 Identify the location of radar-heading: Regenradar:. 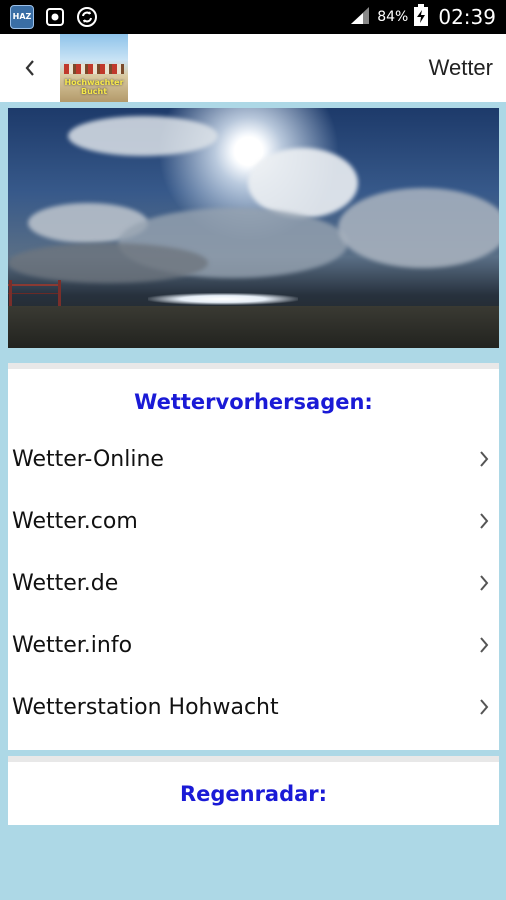
(253, 794).